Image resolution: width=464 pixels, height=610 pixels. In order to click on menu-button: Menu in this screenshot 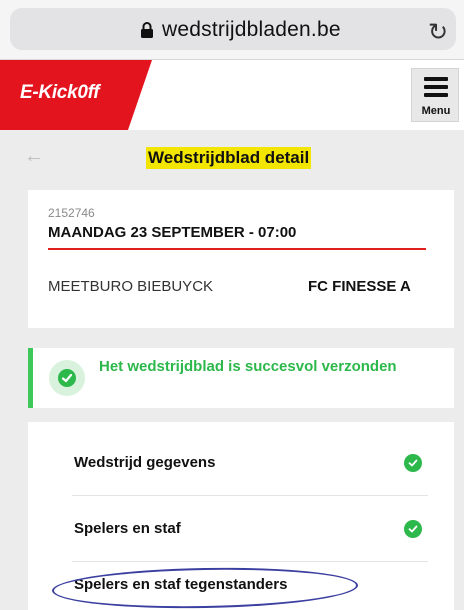, I will do `click(435, 95)`.